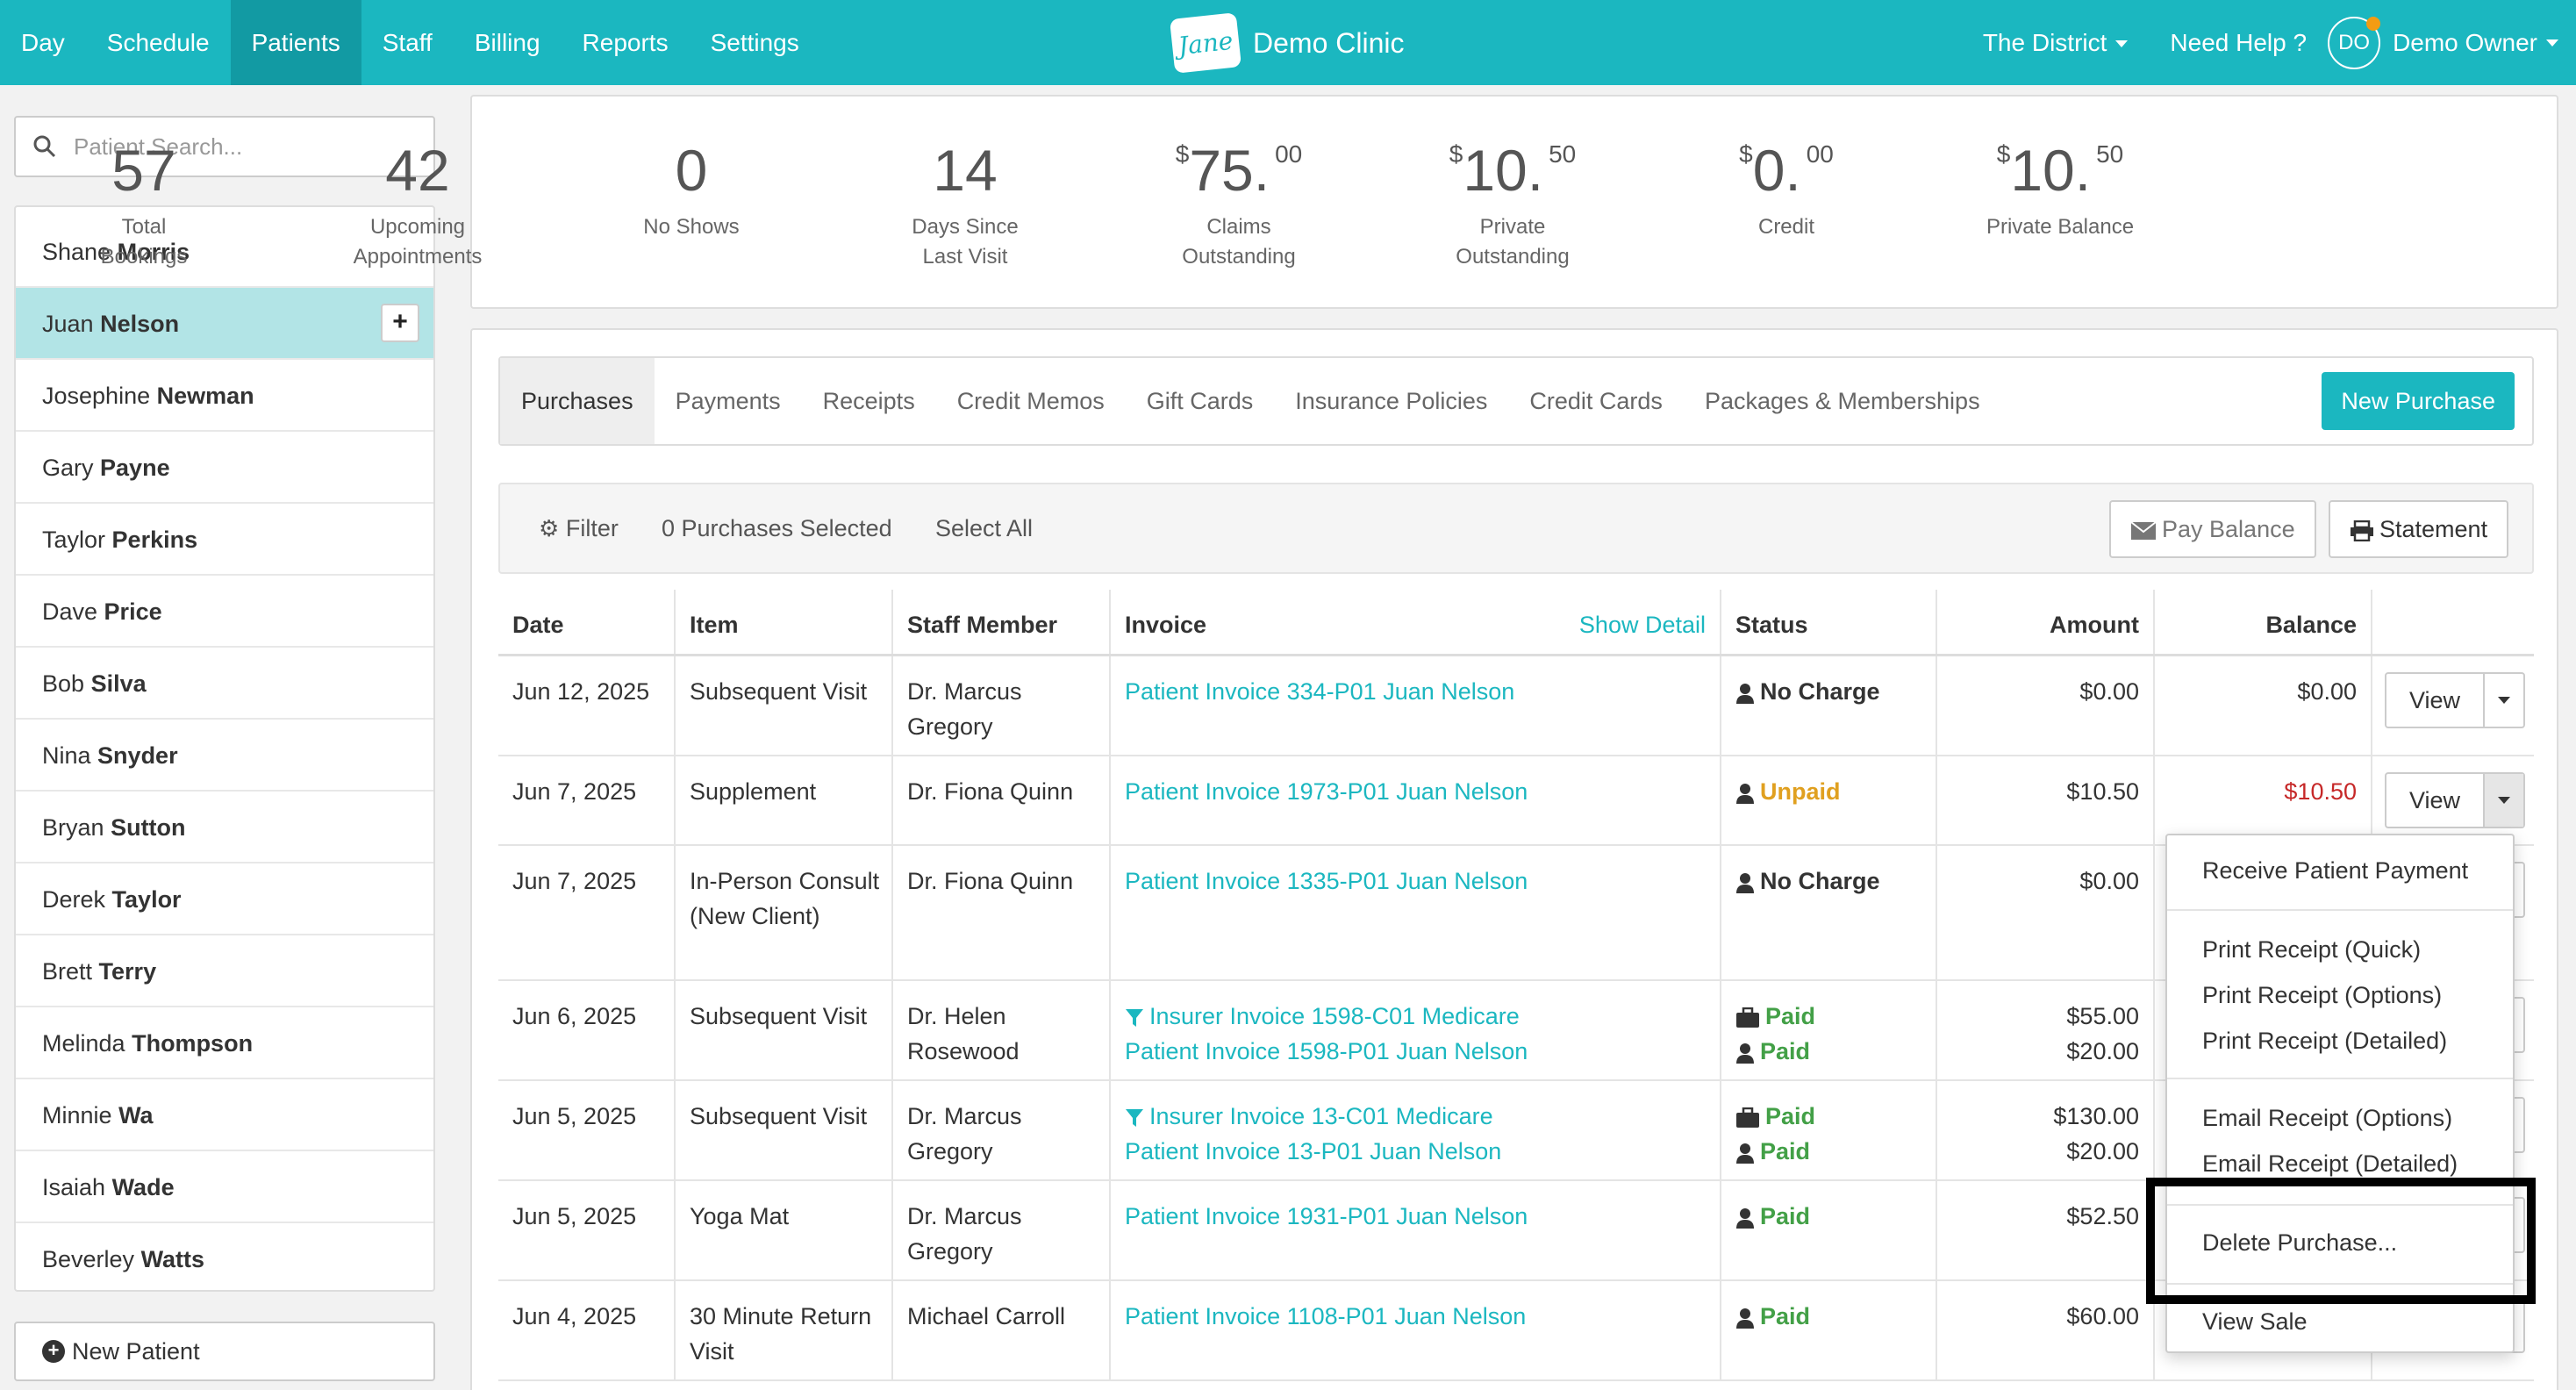 This screenshot has width=2576, height=1390. I want to click on menu-item-print-receipt-quick: Print Receipt (Quick), so click(2311, 949).